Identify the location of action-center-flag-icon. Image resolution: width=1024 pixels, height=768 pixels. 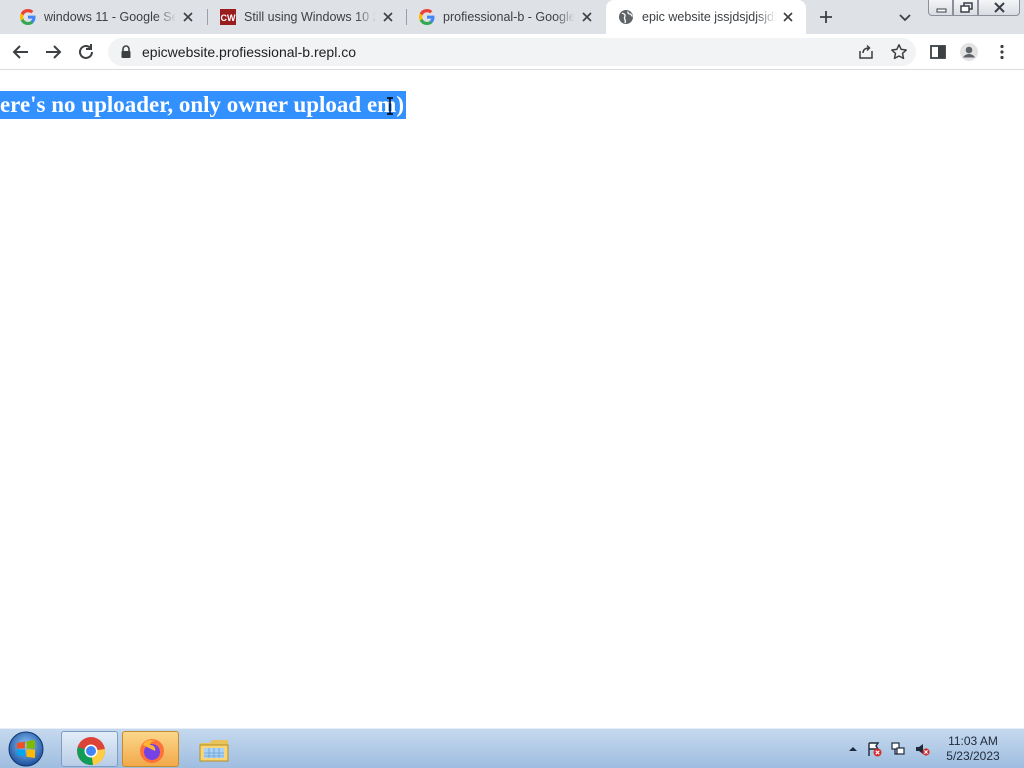
(874, 749).